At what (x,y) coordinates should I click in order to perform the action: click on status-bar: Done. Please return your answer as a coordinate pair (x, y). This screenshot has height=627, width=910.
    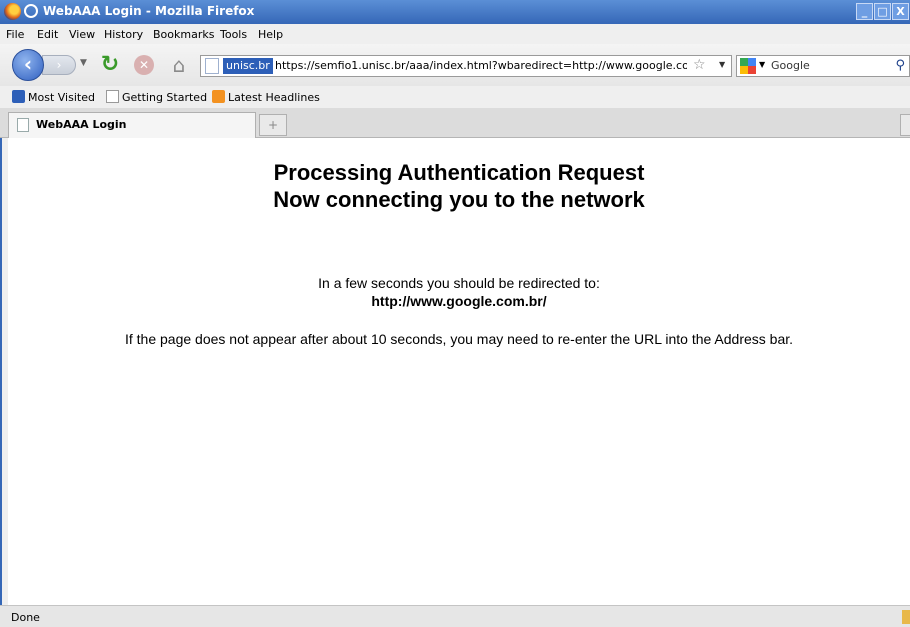
    Looking at the image, I should click on (455, 616).